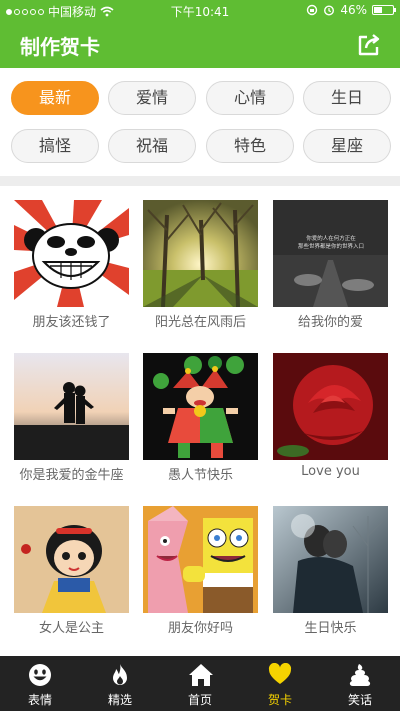 The image size is (400, 711). What do you see at coordinates (330, 322) in the screenshot?
I see `card-caption: 给我你的爱` at bounding box center [330, 322].